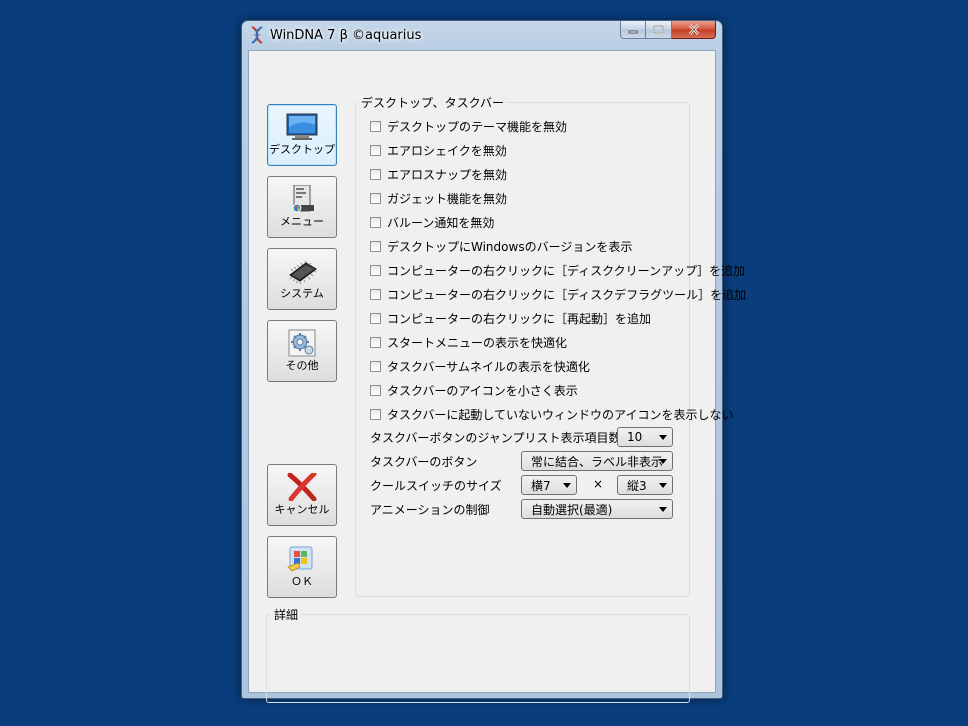  Describe the element at coordinates (488, 366) in the screenshot. I see `check-label: タスクバーサムネイルの表示を快適化` at that location.